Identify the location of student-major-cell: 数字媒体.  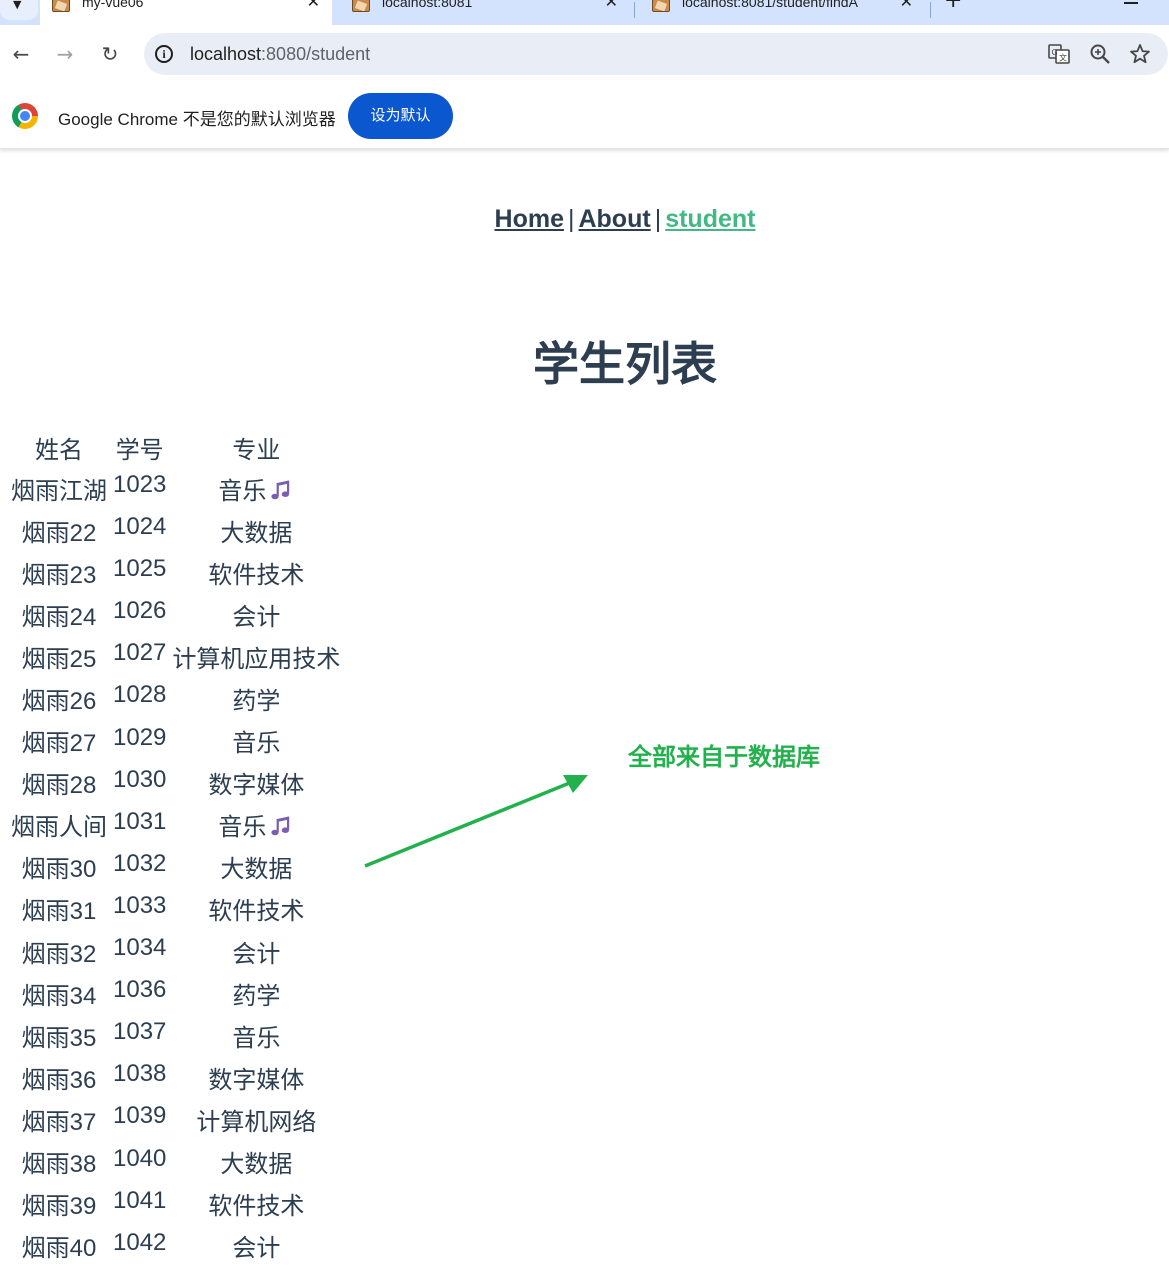
(256, 1077).